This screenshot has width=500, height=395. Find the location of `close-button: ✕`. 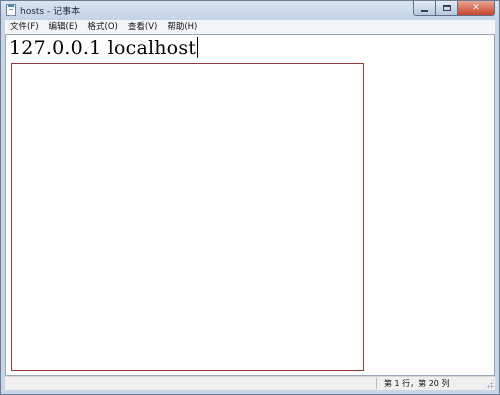

close-button: ✕ is located at coordinates (476, 8).